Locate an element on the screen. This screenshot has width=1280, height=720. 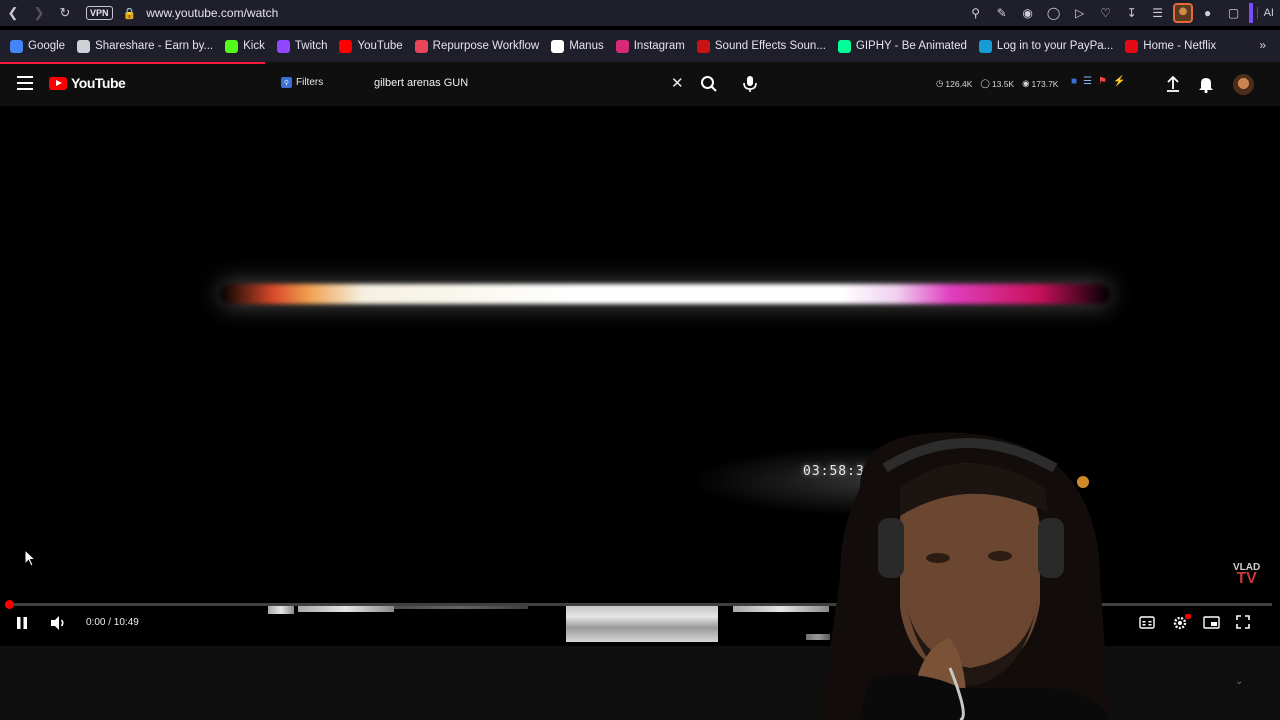
fullscreen-icon is located at coordinates (1243, 622).